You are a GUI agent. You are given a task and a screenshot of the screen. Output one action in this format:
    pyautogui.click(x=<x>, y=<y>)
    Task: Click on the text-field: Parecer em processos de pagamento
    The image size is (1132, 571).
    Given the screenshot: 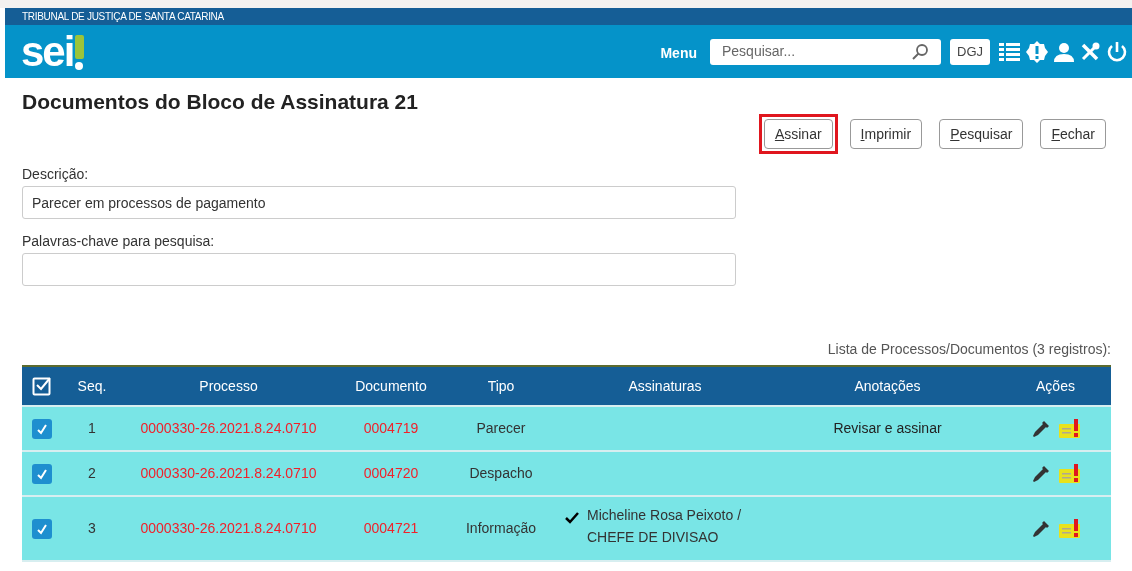 What is the action you would take?
    pyautogui.click(x=379, y=202)
    